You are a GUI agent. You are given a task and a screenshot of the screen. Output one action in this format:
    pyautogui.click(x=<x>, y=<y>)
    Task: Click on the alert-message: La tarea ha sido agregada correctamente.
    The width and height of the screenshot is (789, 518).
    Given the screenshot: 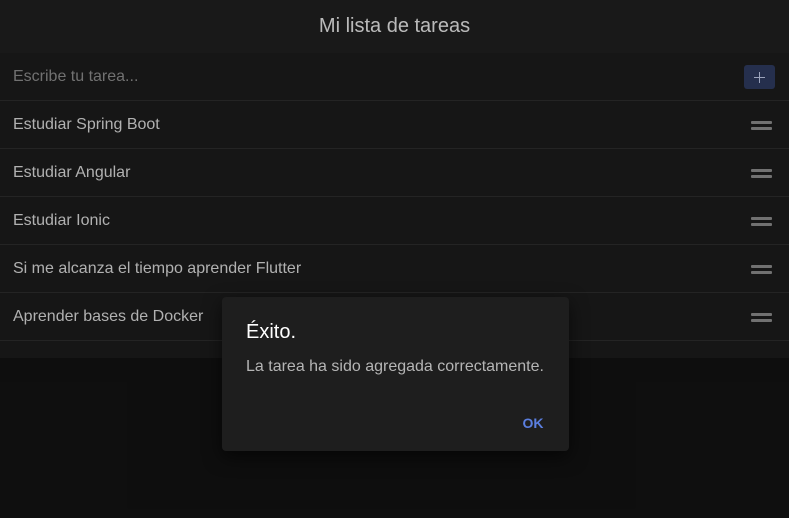 What is the action you would take?
    pyautogui.click(x=395, y=366)
    